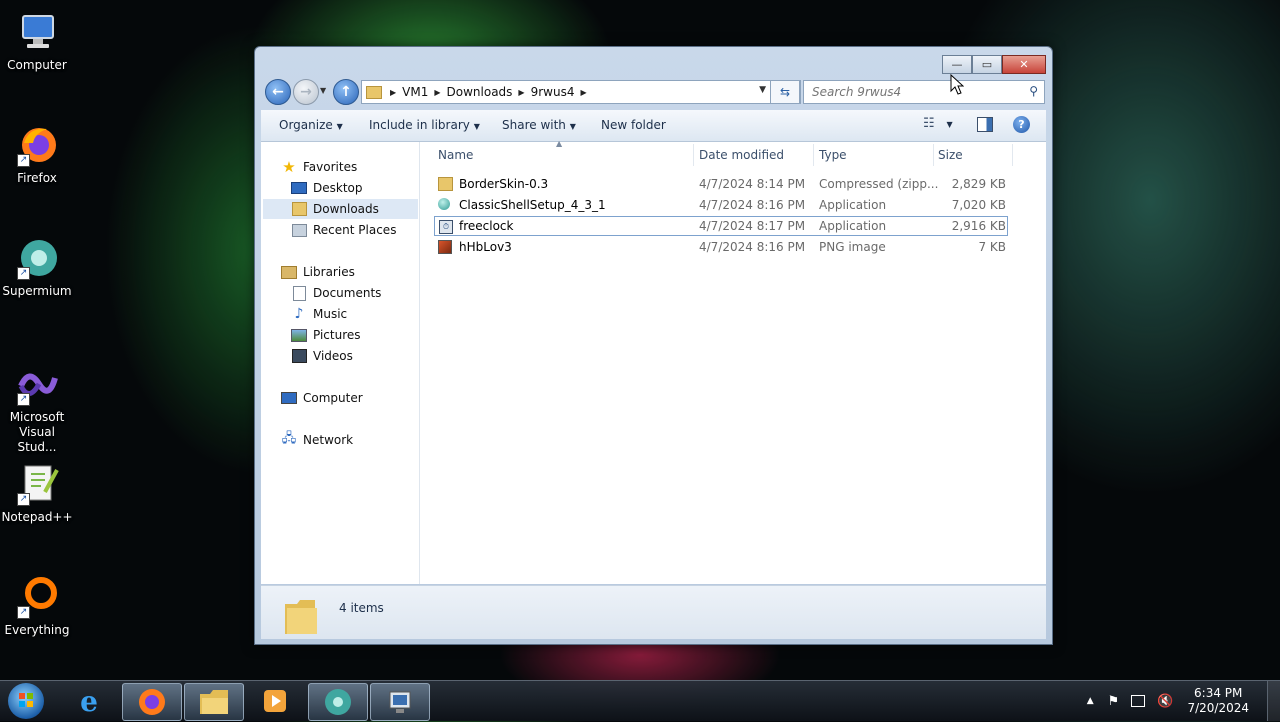 This screenshot has width=1280, height=722. Describe the element at coordinates (741, 155) in the screenshot. I see `column-header-date: Date modified` at that location.